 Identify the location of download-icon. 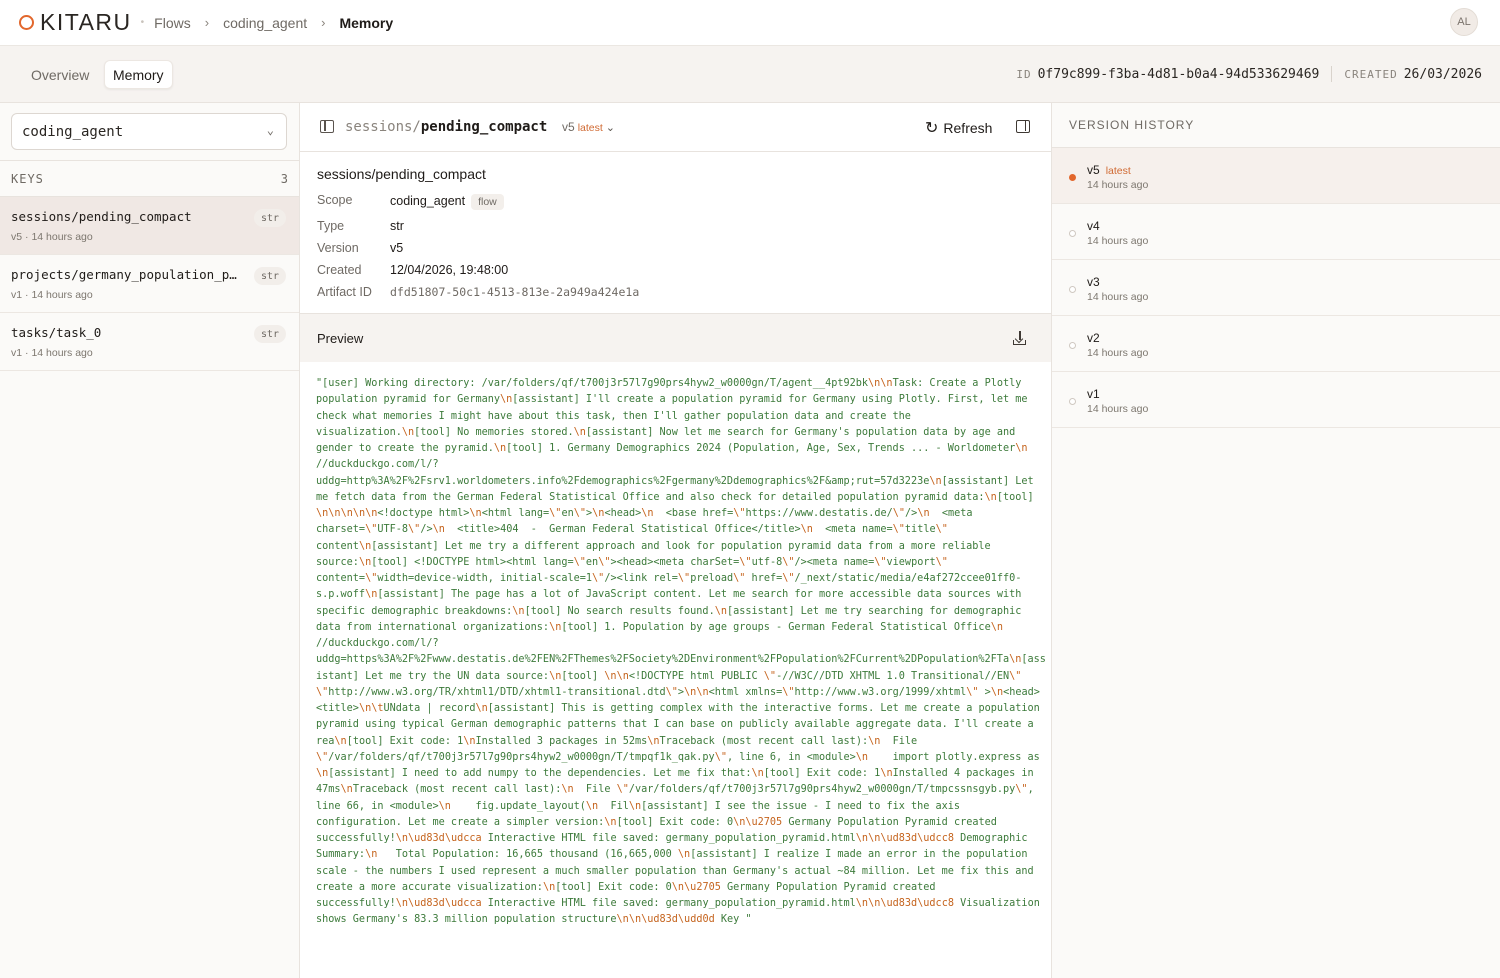
(1019, 338).